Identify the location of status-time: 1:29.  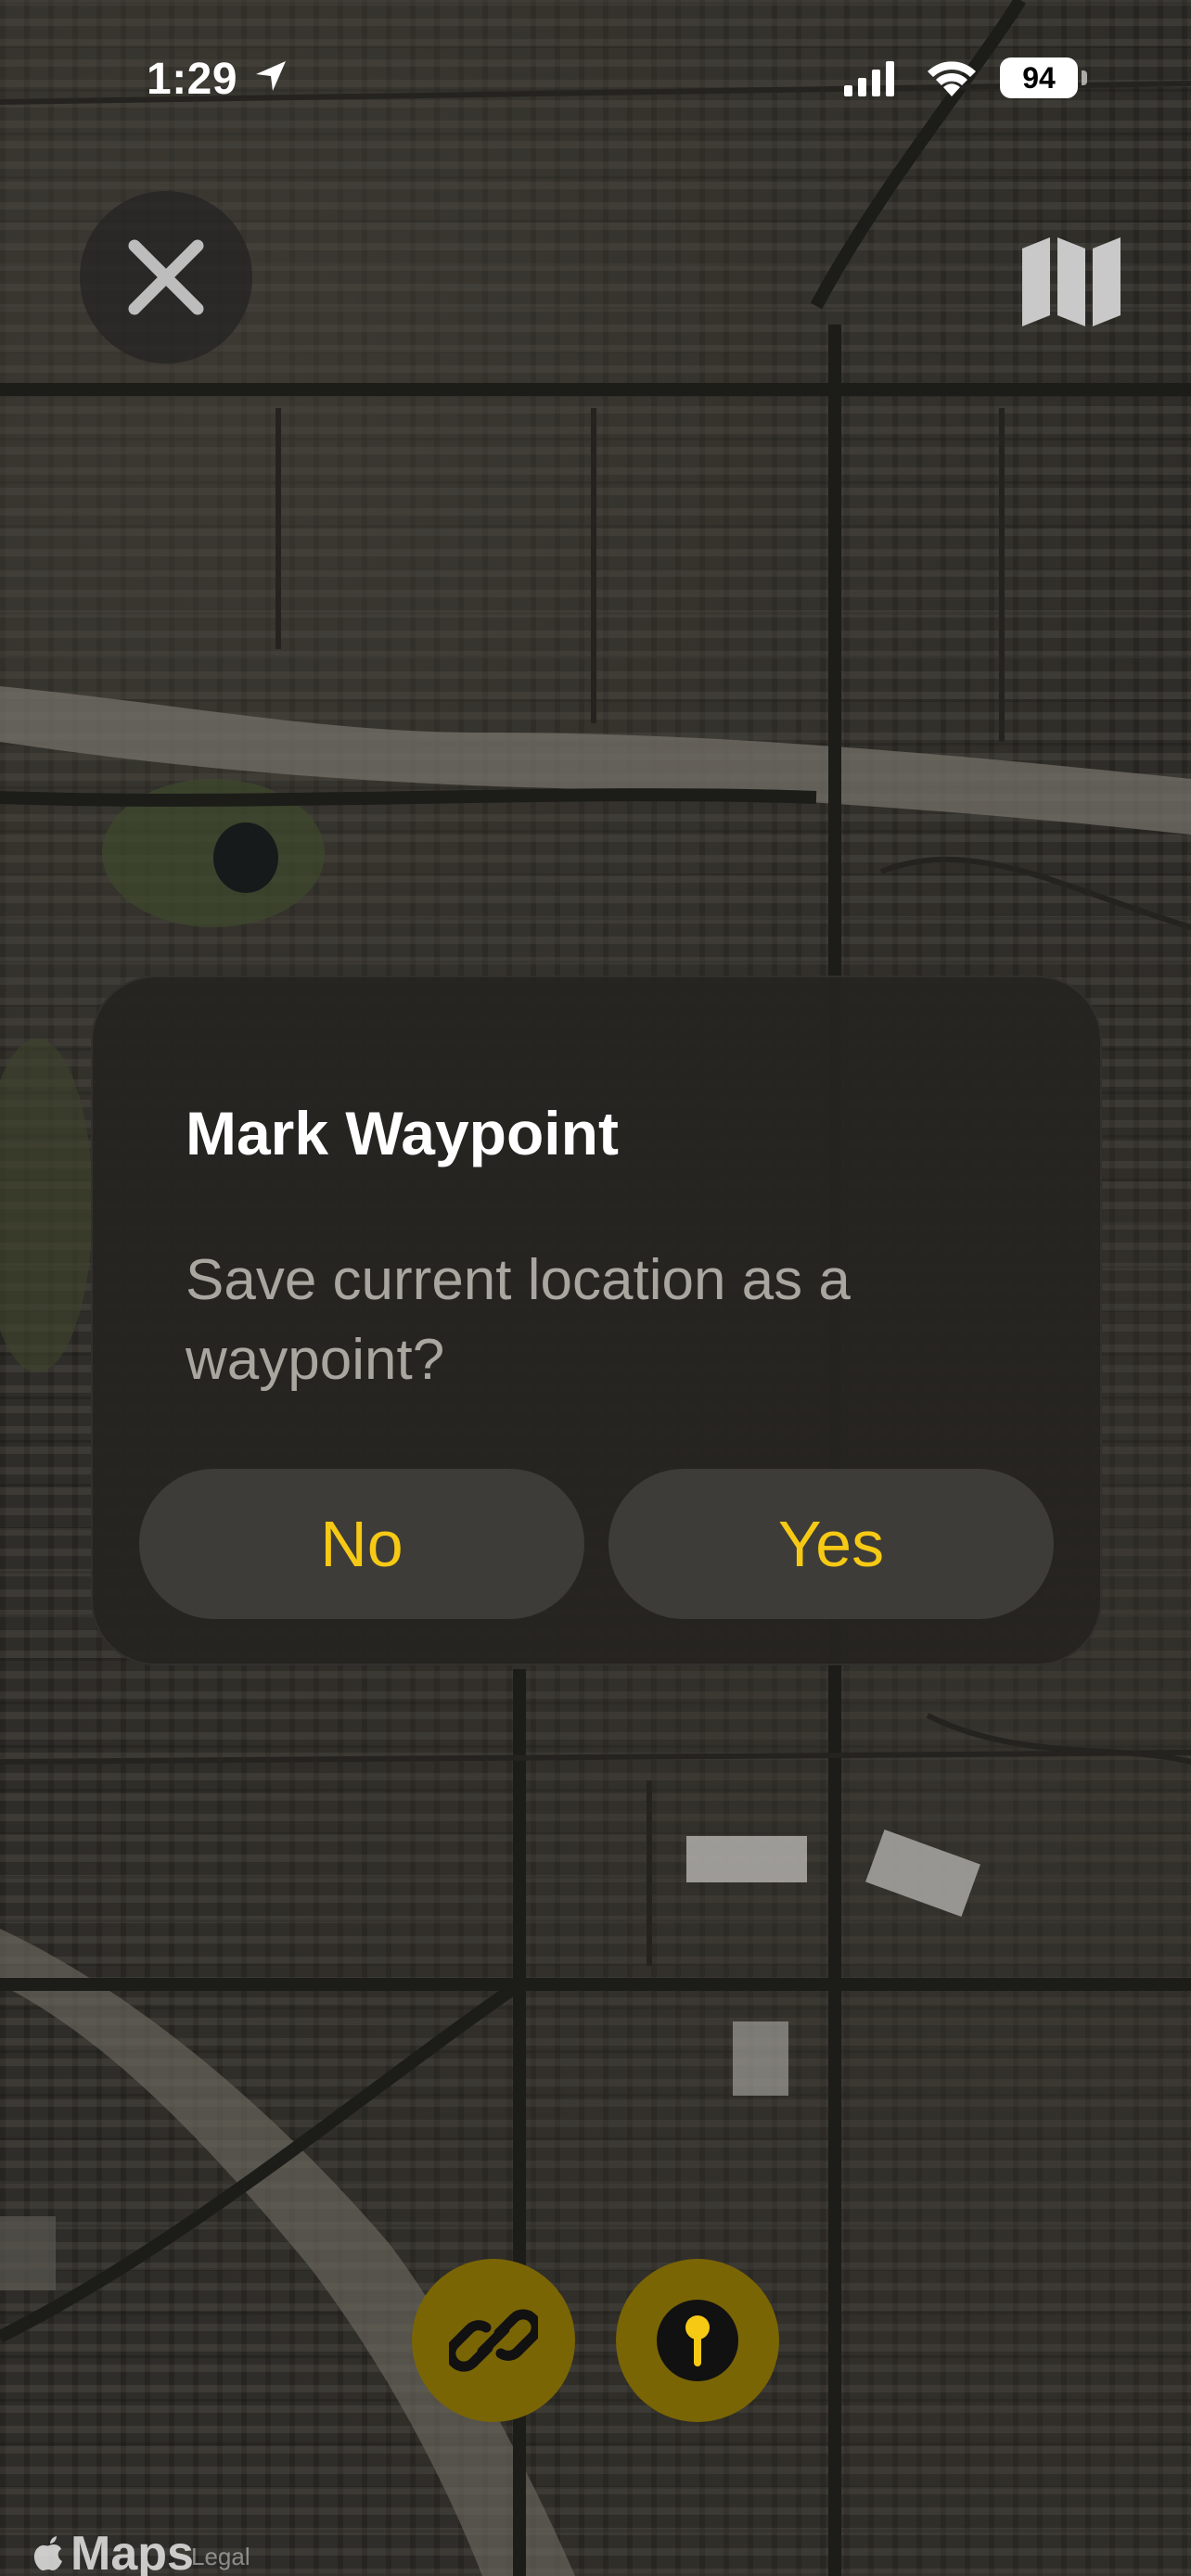
(192, 79).